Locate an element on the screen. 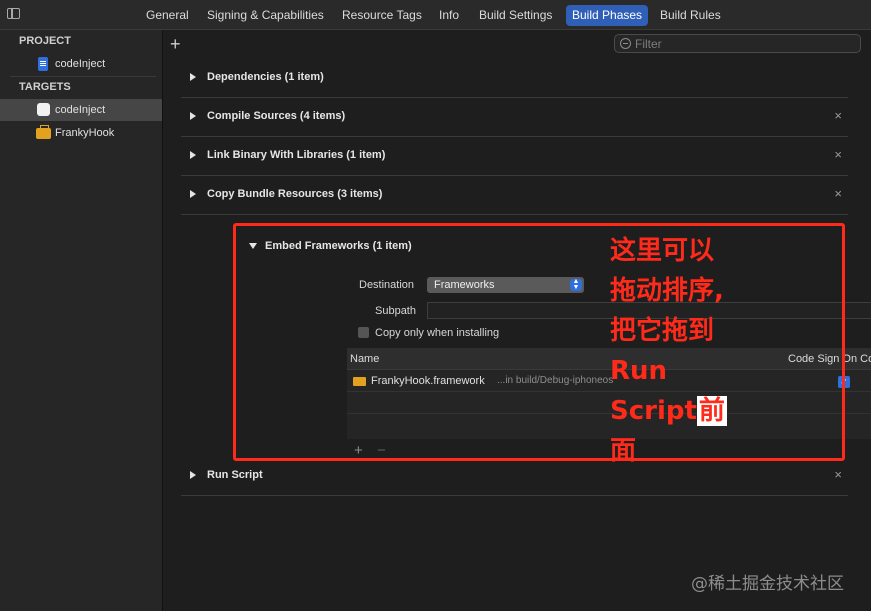  code-sign-checkbox: ✓ is located at coordinates (844, 382).